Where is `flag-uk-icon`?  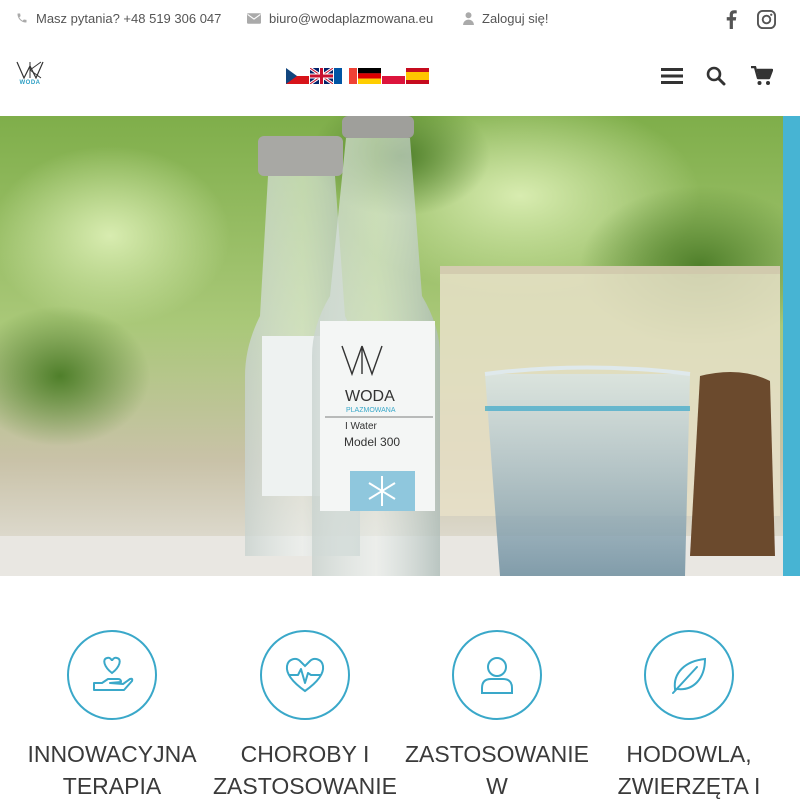
flag-uk-icon is located at coordinates (321, 76).